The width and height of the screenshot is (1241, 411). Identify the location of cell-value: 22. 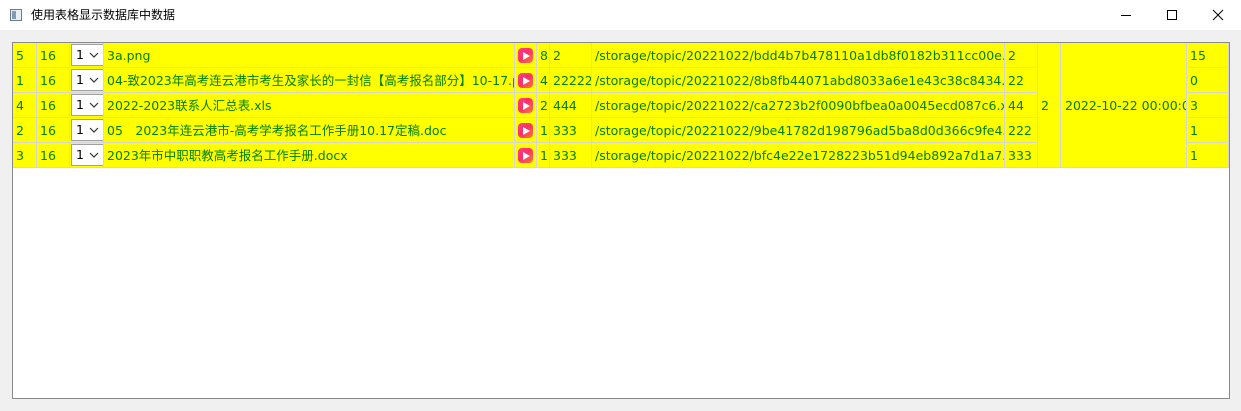
(1021, 80).